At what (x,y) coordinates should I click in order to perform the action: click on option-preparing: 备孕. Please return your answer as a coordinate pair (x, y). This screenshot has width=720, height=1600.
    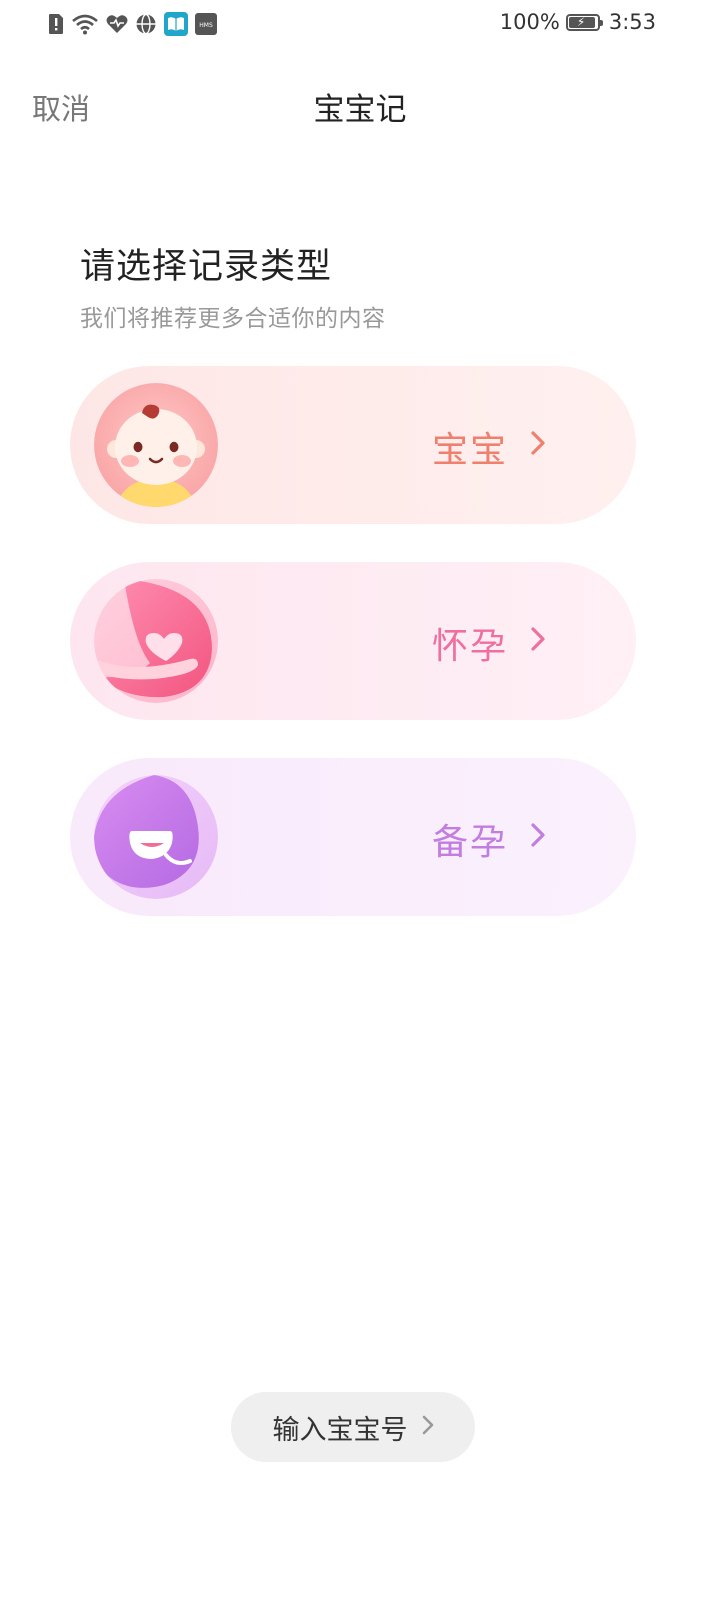
    Looking at the image, I should click on (353, 837).